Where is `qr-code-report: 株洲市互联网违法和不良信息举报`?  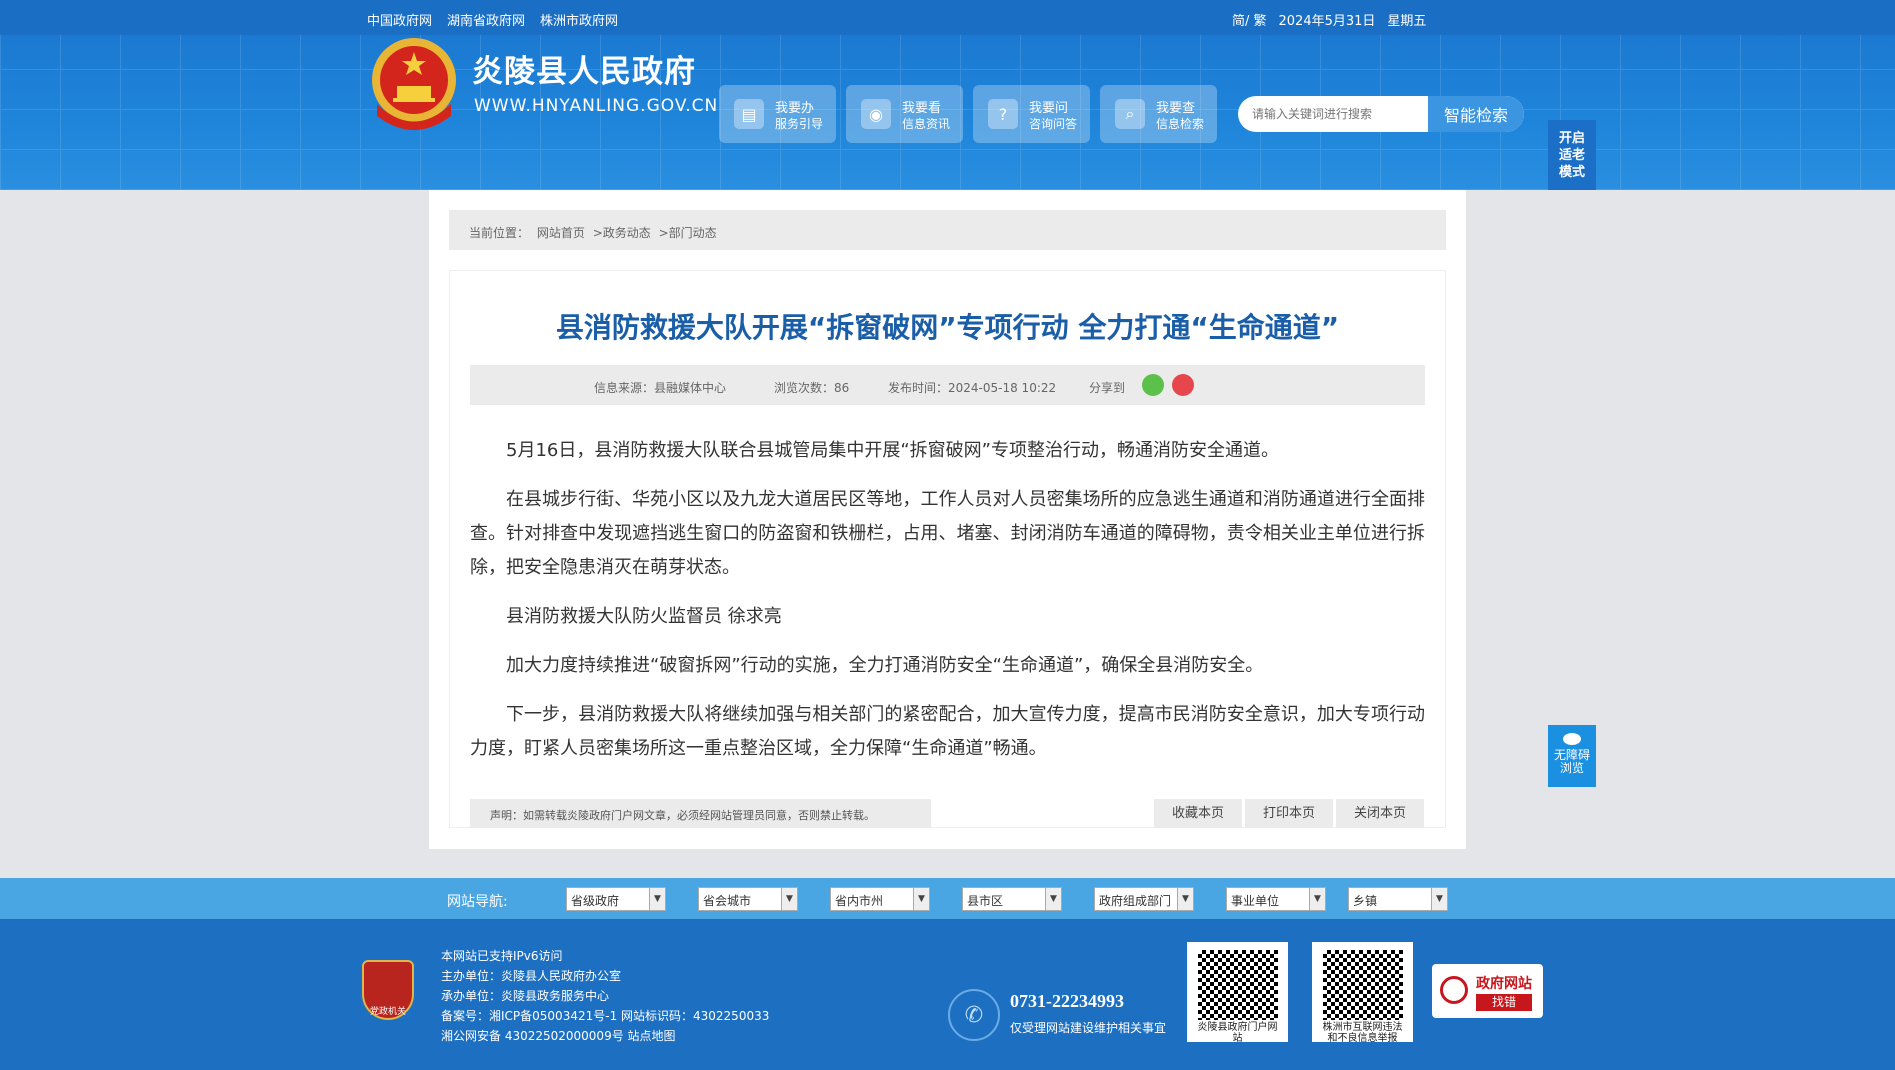
qr-code-report: 株洲市互联网违法和不良信息举报 is located at coordinates (1362, 993).